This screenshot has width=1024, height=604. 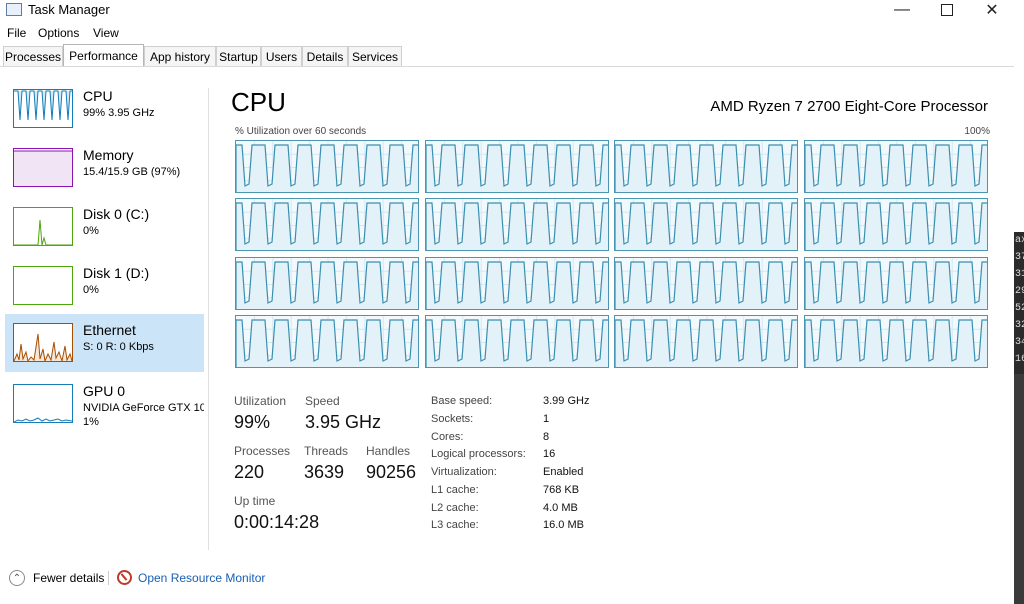 I want to click on uptime-label: Up time, so click(x=255, y=501).